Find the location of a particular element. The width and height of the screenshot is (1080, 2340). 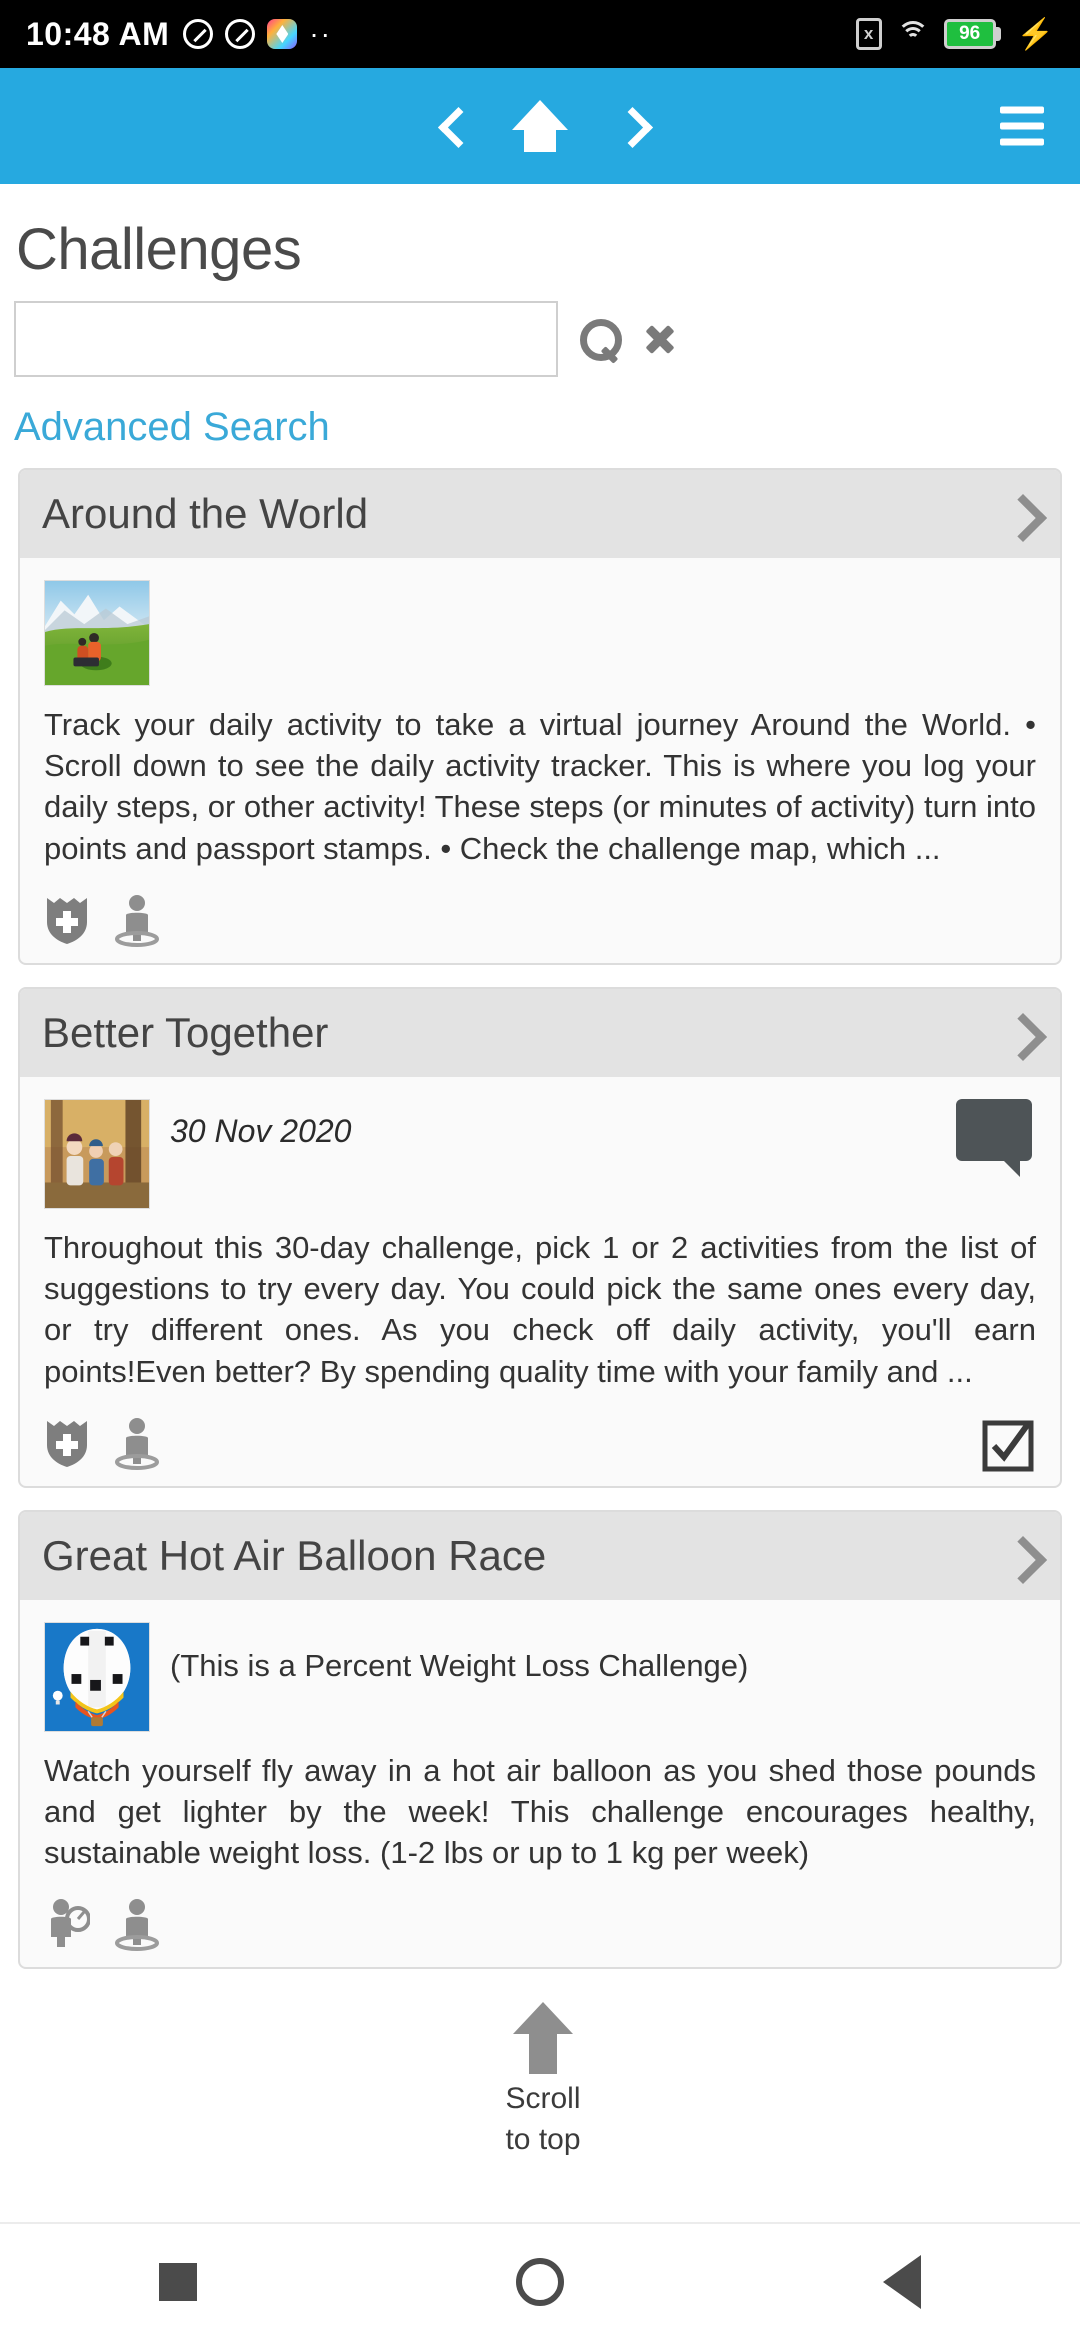

page-title: Challenges is located at coordinates (159, 249).